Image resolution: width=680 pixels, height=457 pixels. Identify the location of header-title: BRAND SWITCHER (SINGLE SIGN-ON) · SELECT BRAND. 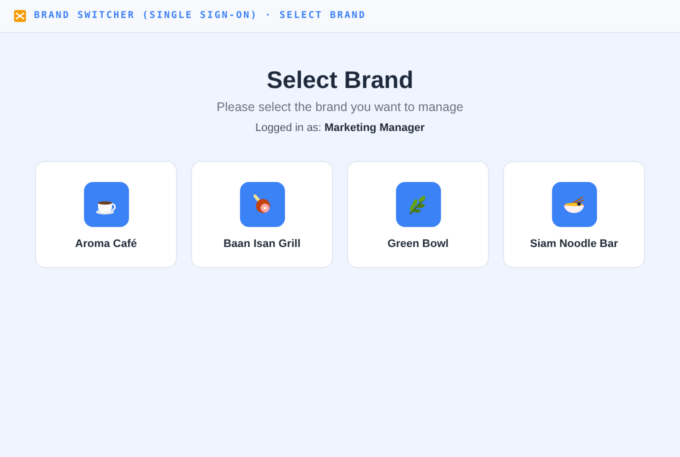
(200, 15).